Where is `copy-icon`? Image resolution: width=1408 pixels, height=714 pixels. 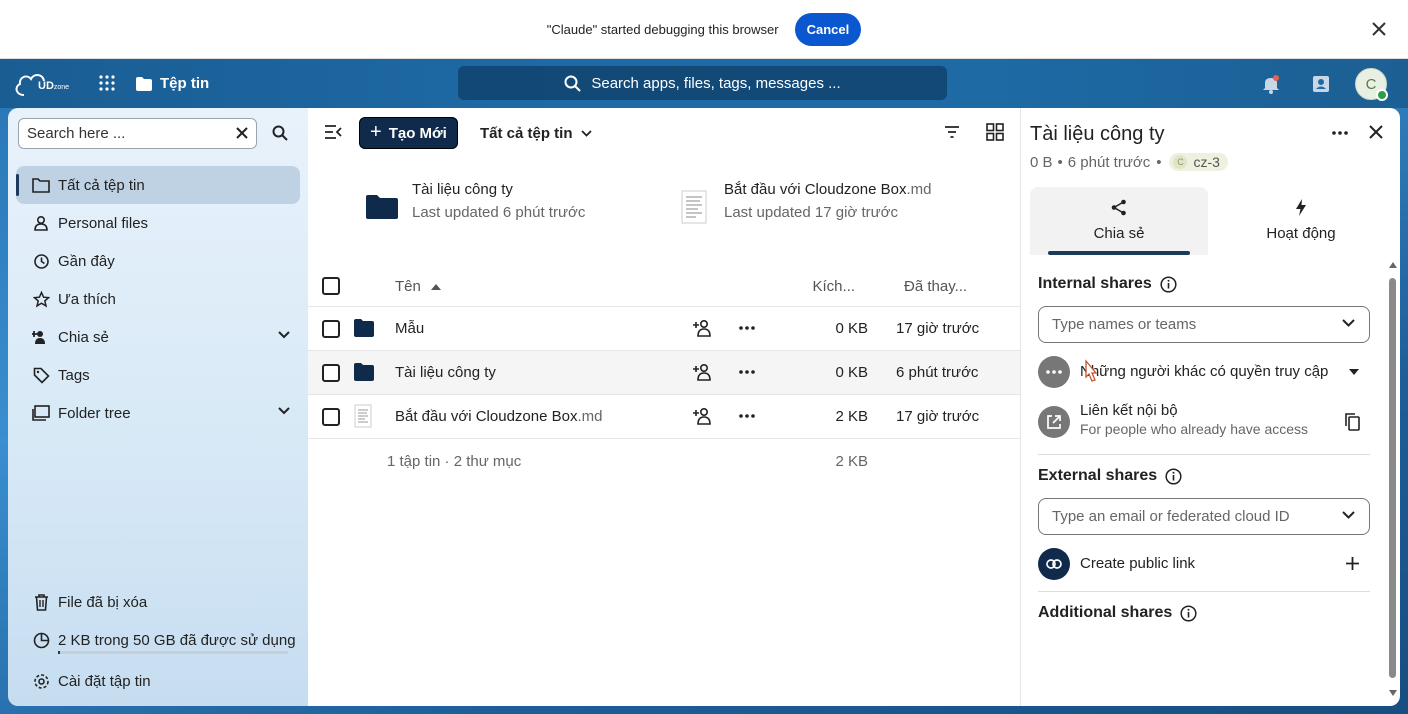 copy-icon is located at coordinates (1352, 422).